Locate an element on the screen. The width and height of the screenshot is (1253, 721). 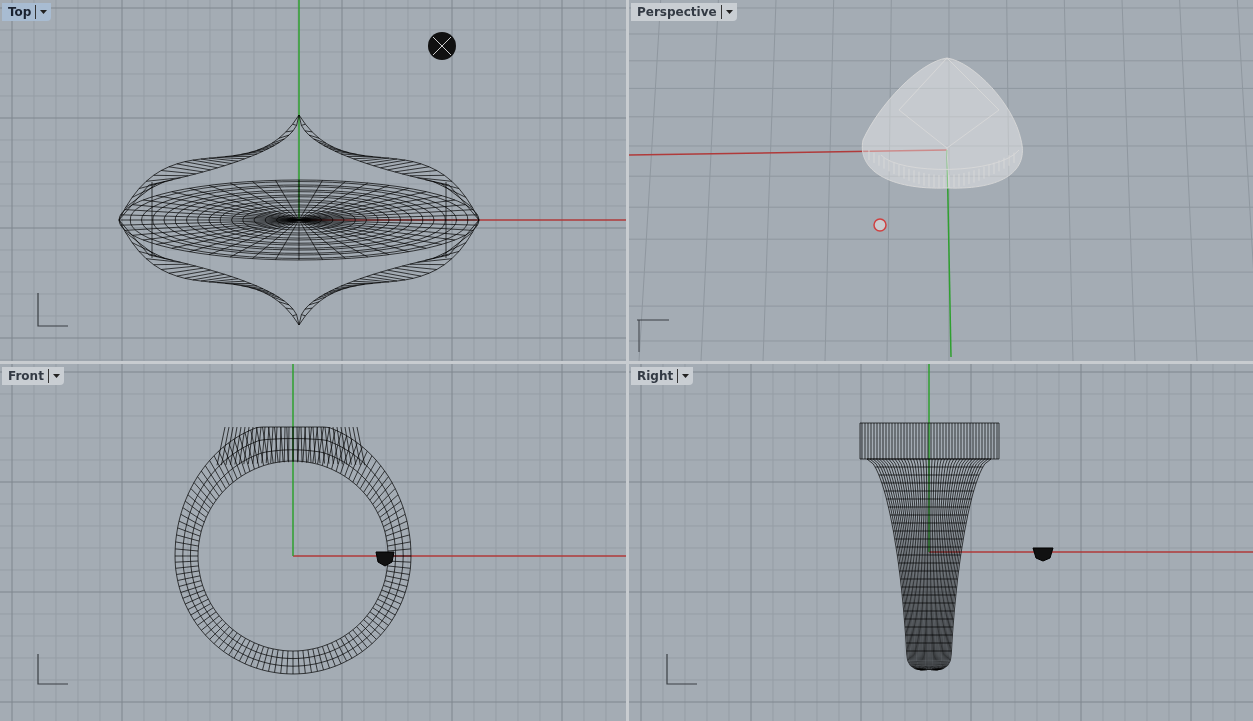
viewport-tab: Front is located at coordinates (33, 376).